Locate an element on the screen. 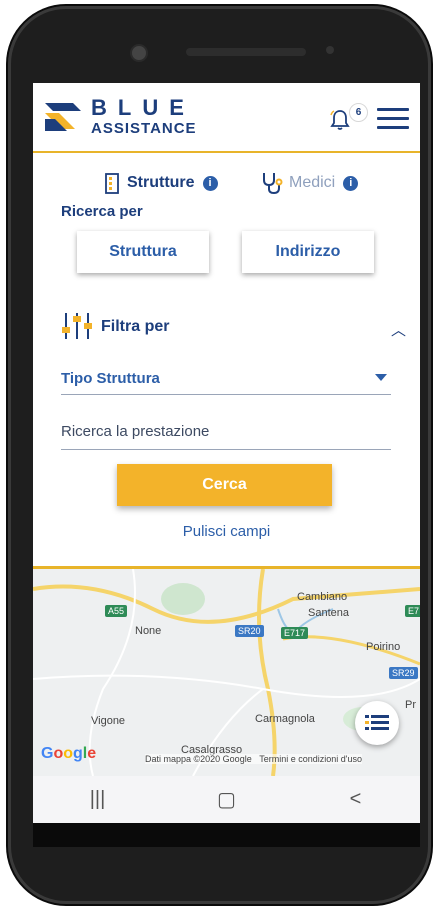  menu-icon is located at coordinates (393, 119).